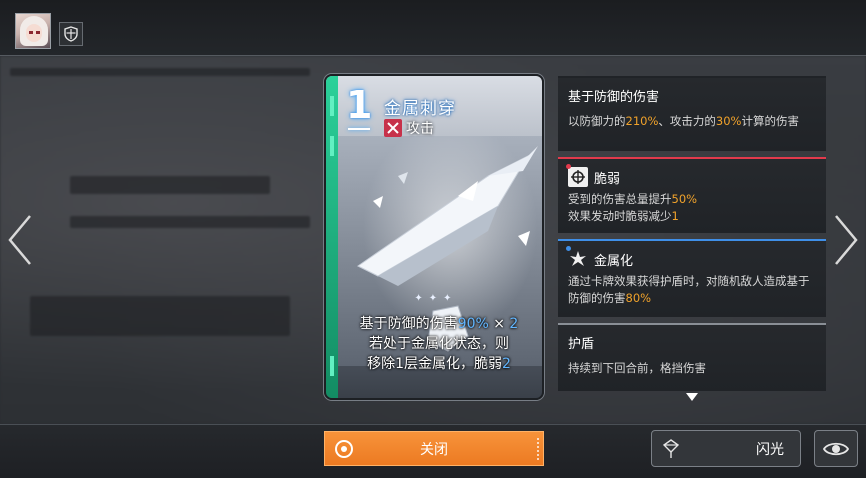  What do you see at coordinates (20, 240) in the screenshot?
I see `previous-arrow-icon` at bounding box center [20, 240].